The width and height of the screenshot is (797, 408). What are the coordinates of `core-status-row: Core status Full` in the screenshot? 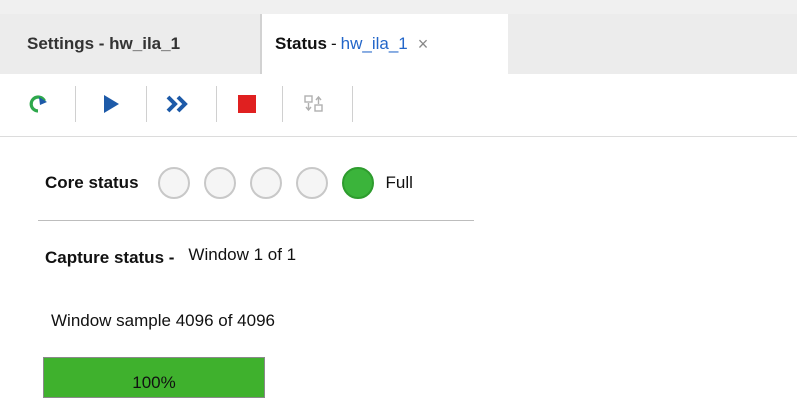 It's located at (229, 183).